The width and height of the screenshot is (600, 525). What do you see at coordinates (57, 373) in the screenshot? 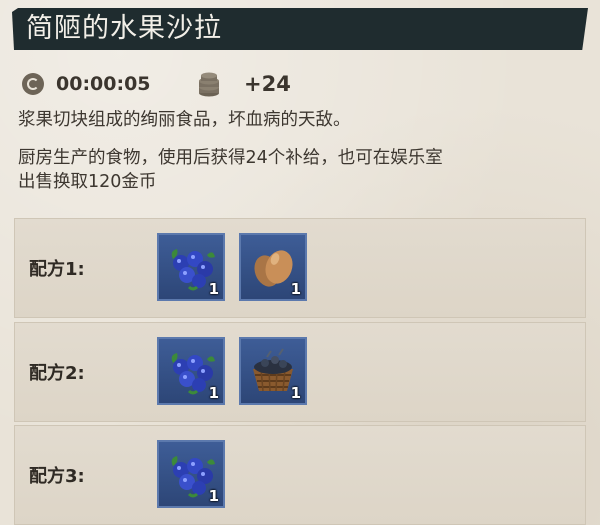
I see `recipe-label: 配方2:` at bounding box center [57, 373].